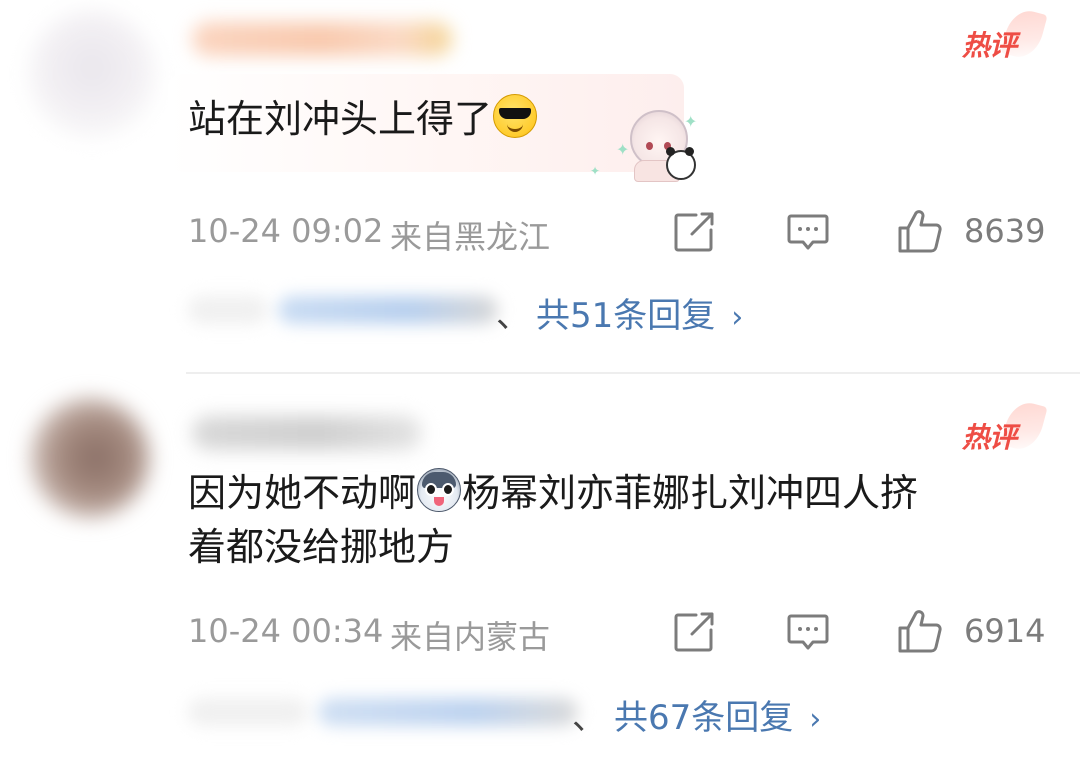 The height and width of the screenshot is (770, 1080). Describe the element at coordinates (321, 547) in the screenshot. I see `comment-text-line: 着都没给挪地方` at that location.